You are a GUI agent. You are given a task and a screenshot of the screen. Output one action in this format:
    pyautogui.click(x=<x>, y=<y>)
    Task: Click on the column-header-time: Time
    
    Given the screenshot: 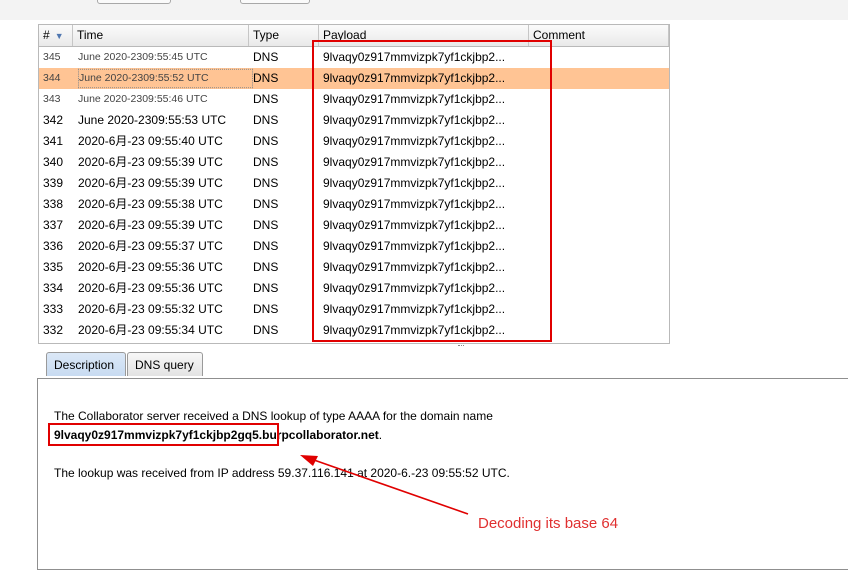 What is the action you would take?
    pyautogui.click(x=161, y=35)
    